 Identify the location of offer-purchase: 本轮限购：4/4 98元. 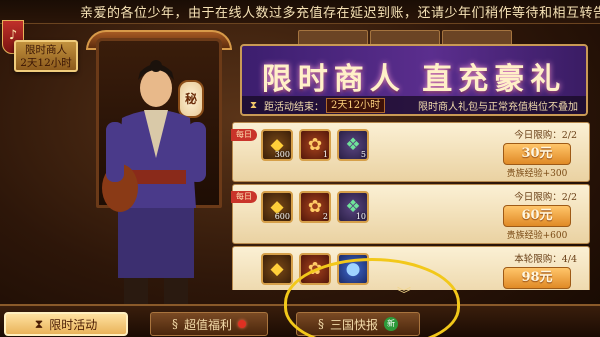
(537, 270).